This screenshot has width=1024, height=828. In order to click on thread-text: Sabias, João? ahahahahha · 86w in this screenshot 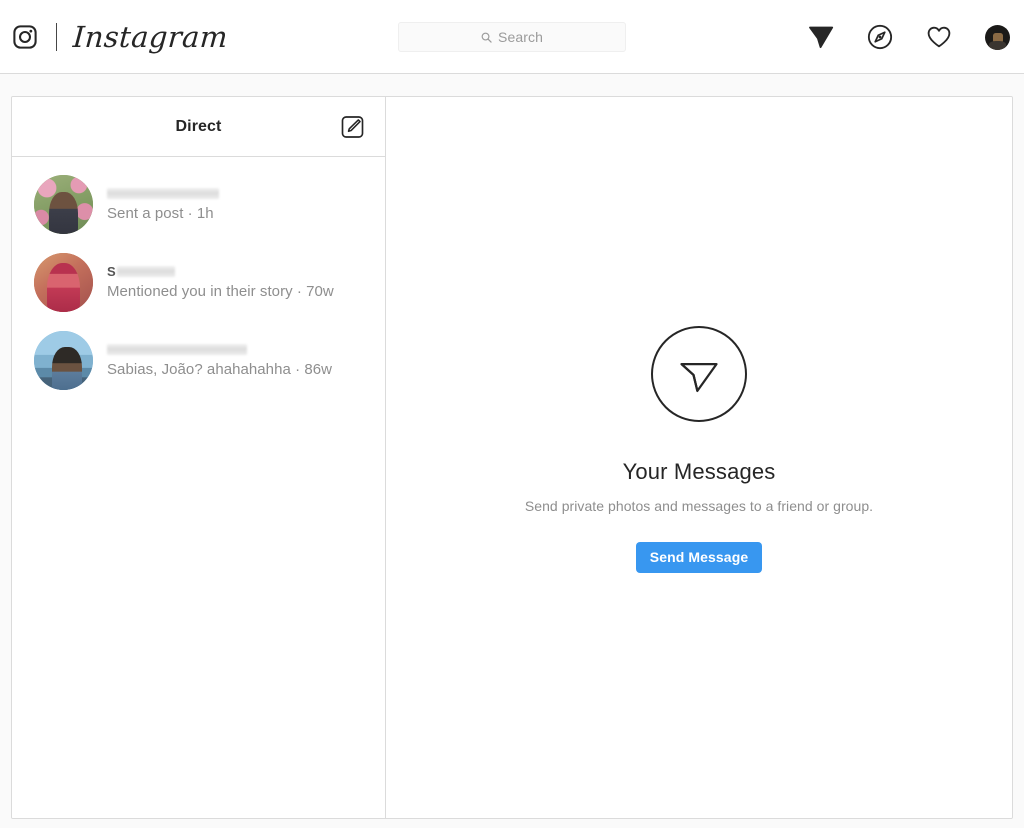, I will do `click(236, 360)`.